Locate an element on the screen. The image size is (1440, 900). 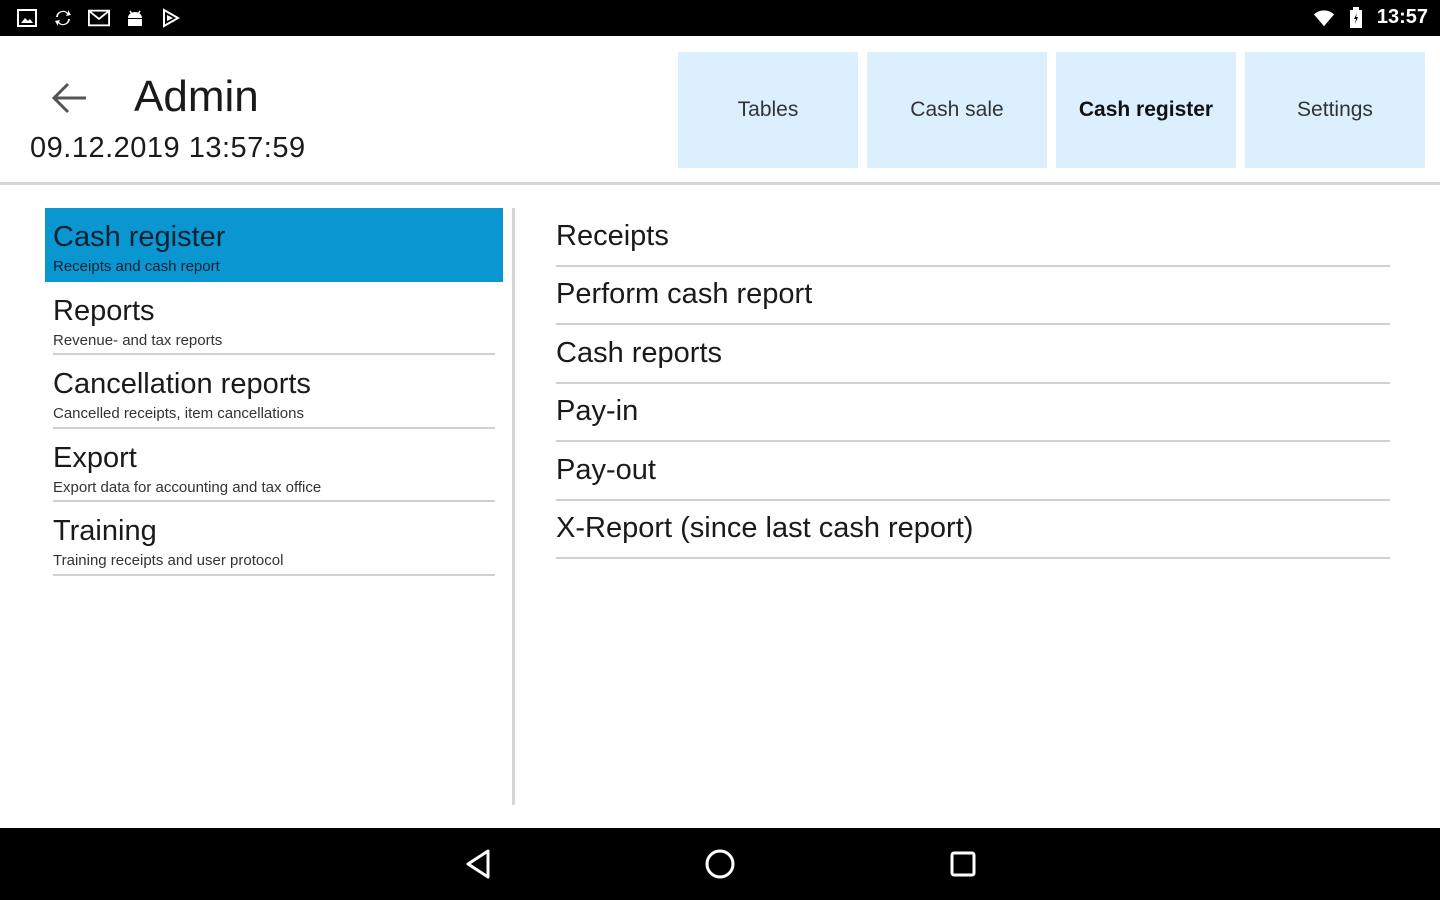
menu-item-title: Export is located at coordinates (95, 457).